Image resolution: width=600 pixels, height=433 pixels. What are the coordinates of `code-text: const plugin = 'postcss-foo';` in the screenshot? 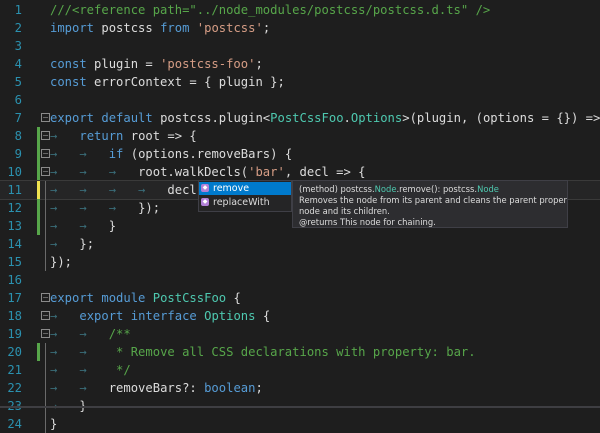 It's located at (156, 64).